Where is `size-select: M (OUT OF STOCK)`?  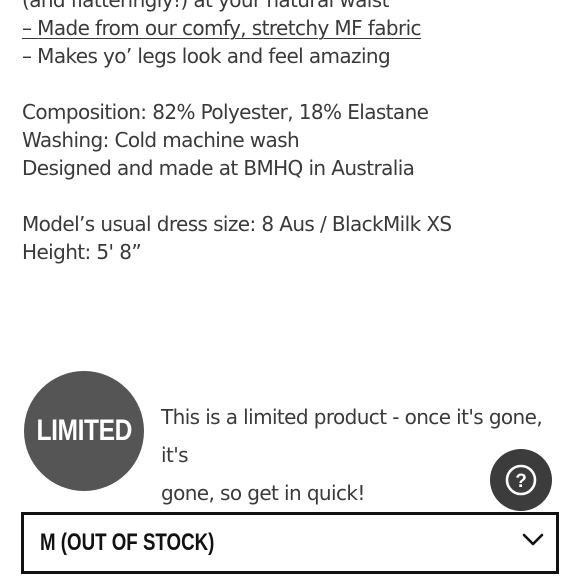 size-select: M (OUT OF STOCK) is located at coordinates (290, 543).